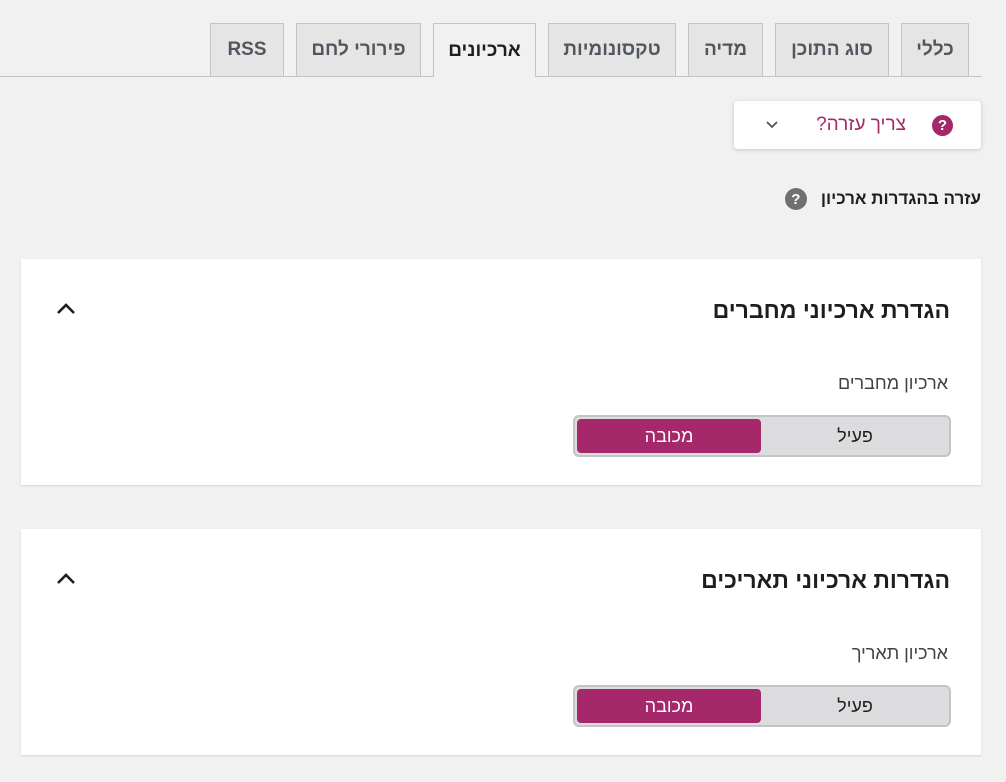  What do you see at coordinates (358, 49) in the screenshot?
I see `tab-breadcrumbs: פירורי לחם` at bounding box center [358, 49].